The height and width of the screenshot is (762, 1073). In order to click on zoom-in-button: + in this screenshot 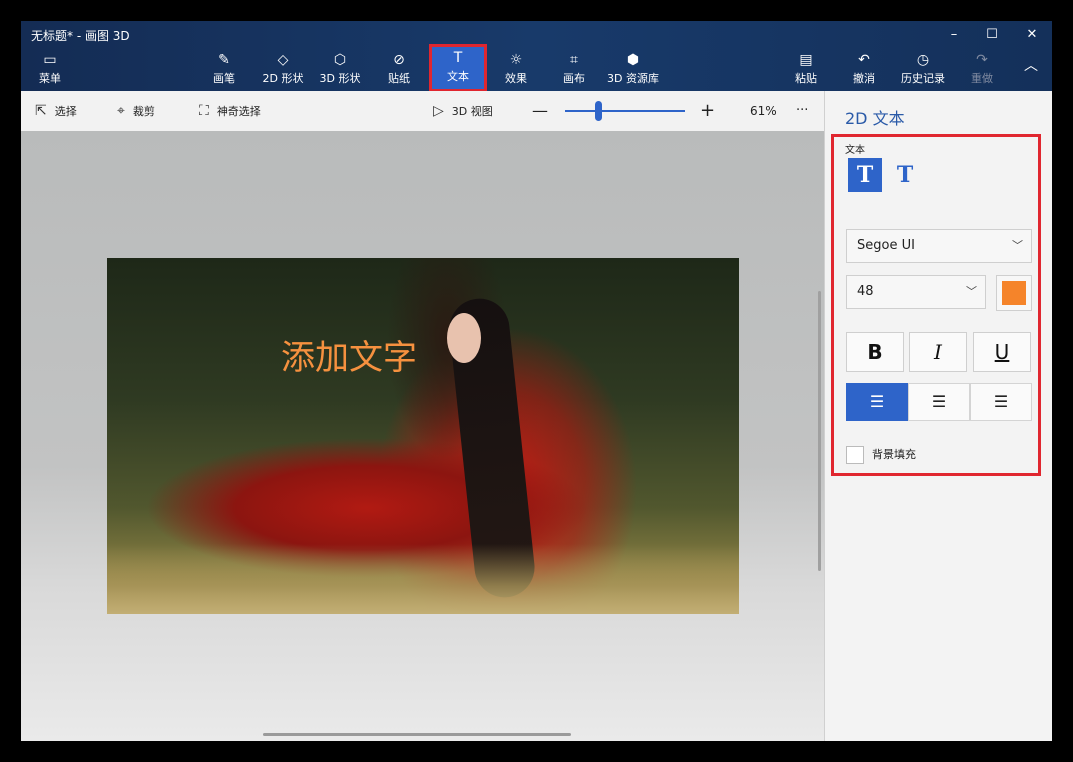, I will do `click(707, 111)`.